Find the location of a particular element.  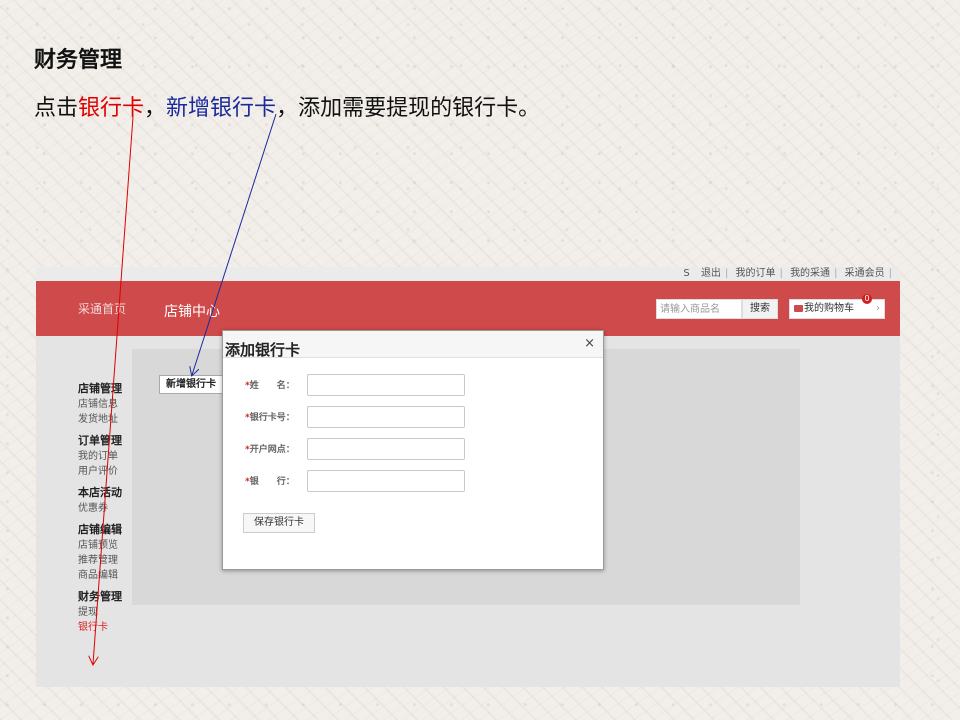

sidebar-group-edit: 店铺编辑 店铺预览 推荐管理 商品编辑 is located at coordinates (100, 552).